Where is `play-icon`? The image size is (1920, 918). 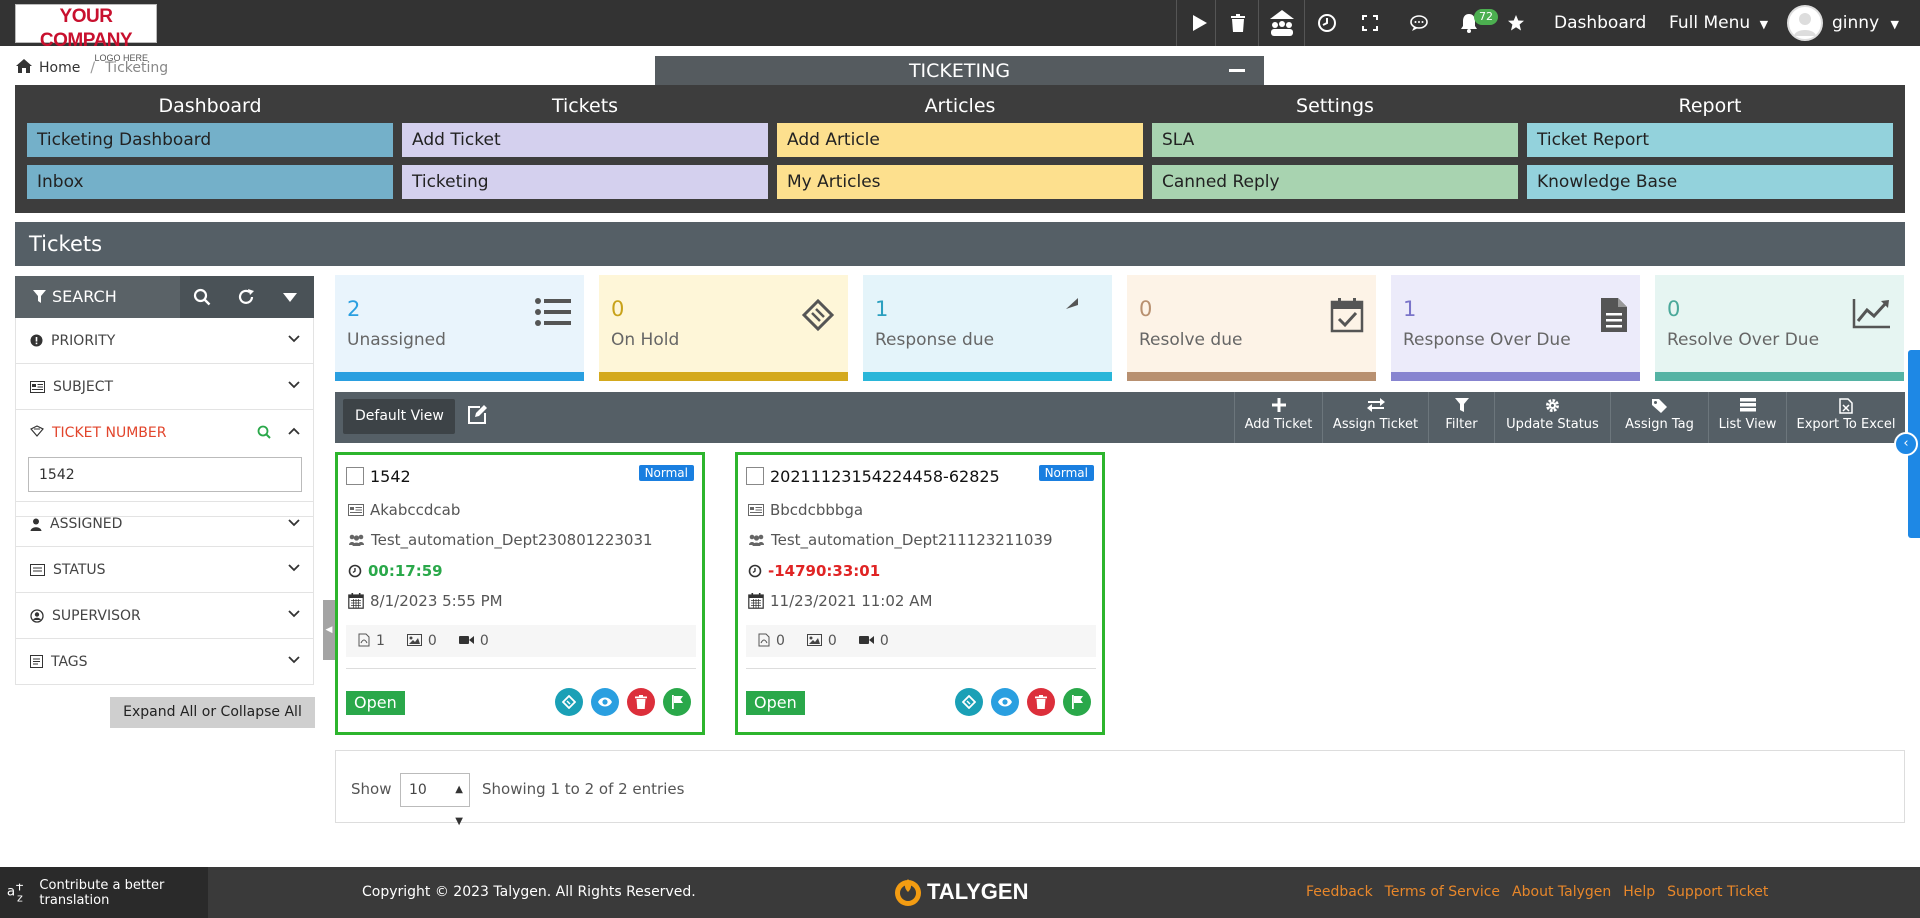 play-icon is located at coordinates (1198, 23).